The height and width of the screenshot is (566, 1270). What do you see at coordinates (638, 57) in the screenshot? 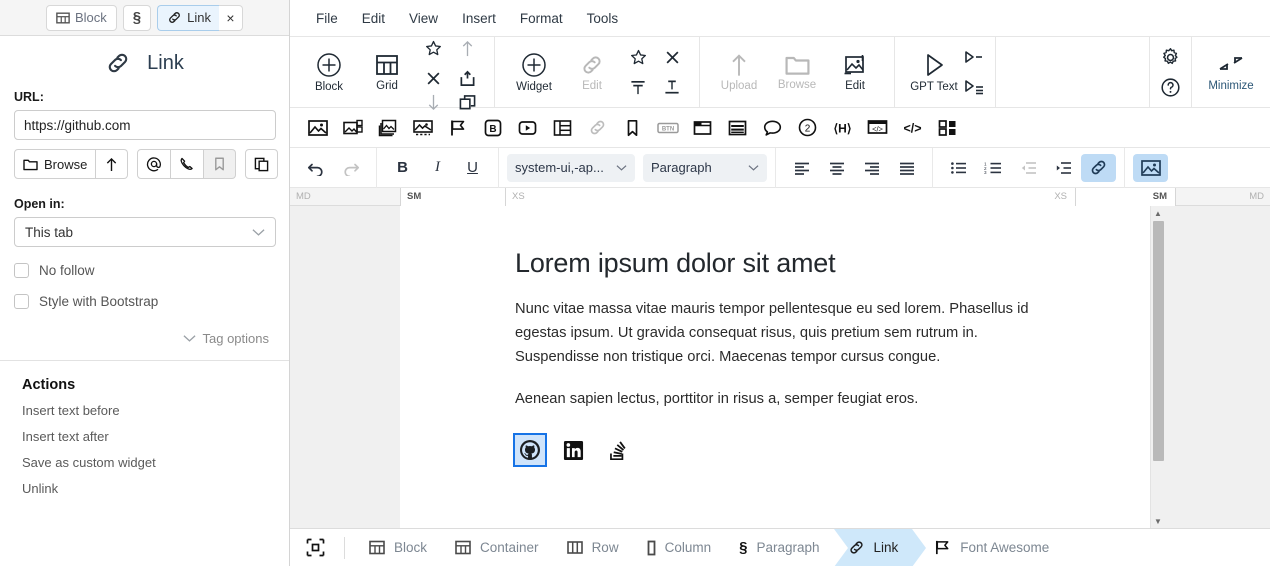
I see `favorite-widget-button` at bounding box center [638, 57].